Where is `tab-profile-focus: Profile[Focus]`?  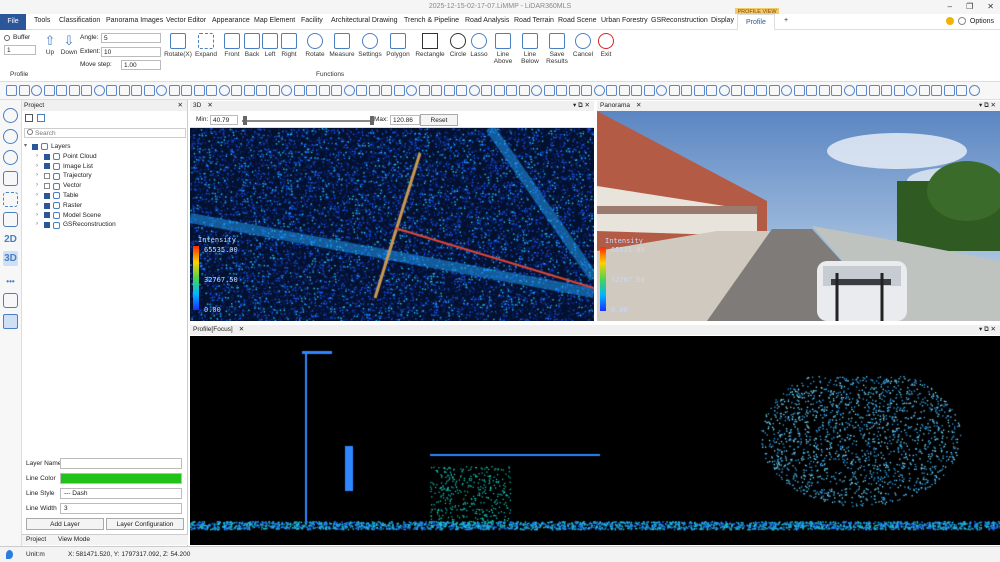 tab-profile-focus: Profile[Focus] is located at coordinates (213, 329).